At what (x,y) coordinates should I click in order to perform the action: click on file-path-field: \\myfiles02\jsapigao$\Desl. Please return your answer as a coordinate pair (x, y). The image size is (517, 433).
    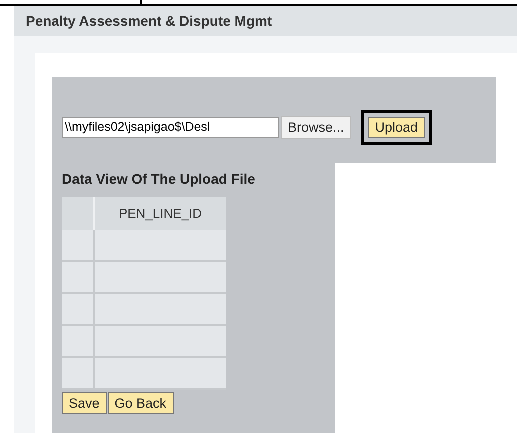
    Looking at the image, I should click on (170, 127).